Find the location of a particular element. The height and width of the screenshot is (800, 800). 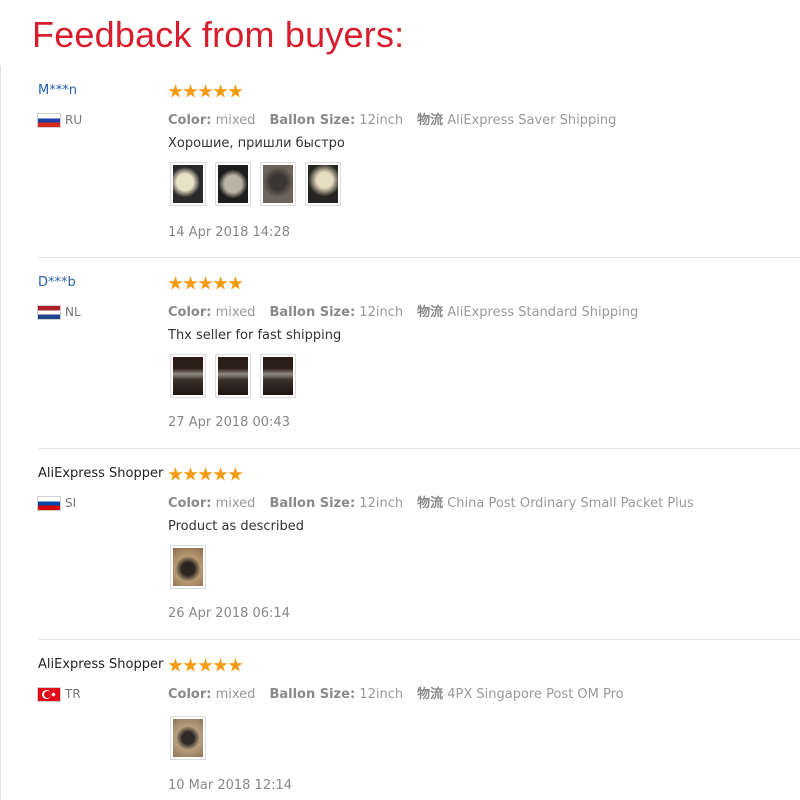

buyer-country: NL is located at coordinates (59, 312).